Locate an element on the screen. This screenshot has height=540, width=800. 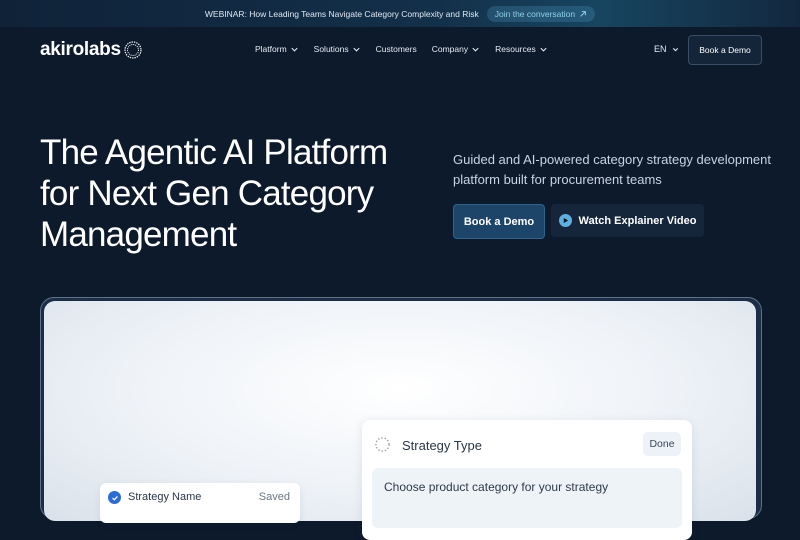
join-conversation-link: Join the conversation is located at coordinates (541, 13).